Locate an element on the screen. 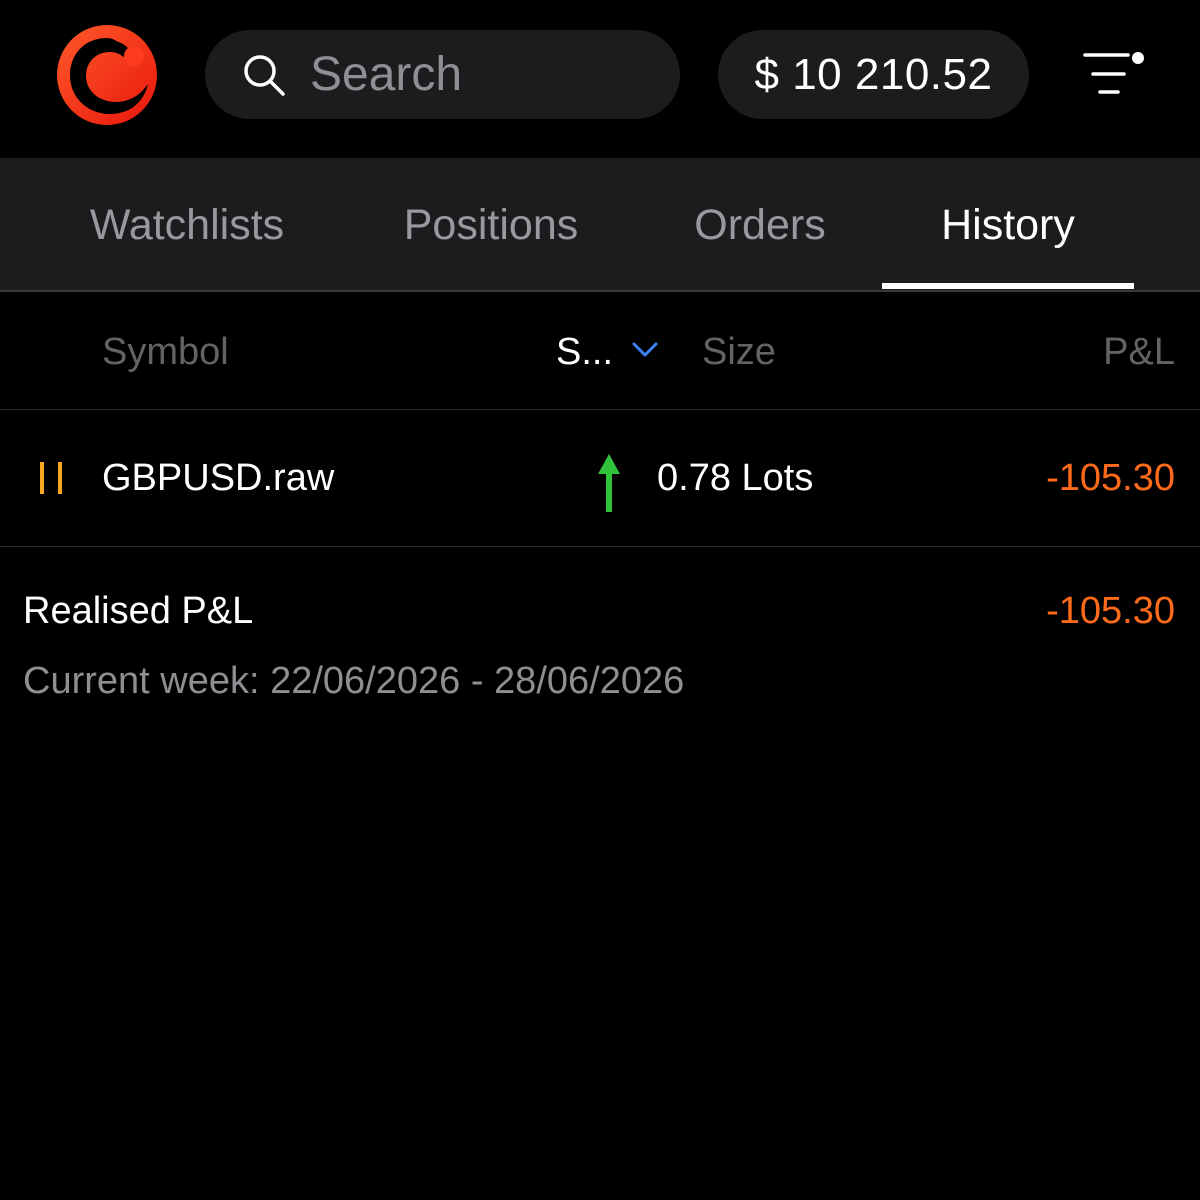 This screenshot has height=1200, width=1200. pause-icon is located at coordinates (51, 478).